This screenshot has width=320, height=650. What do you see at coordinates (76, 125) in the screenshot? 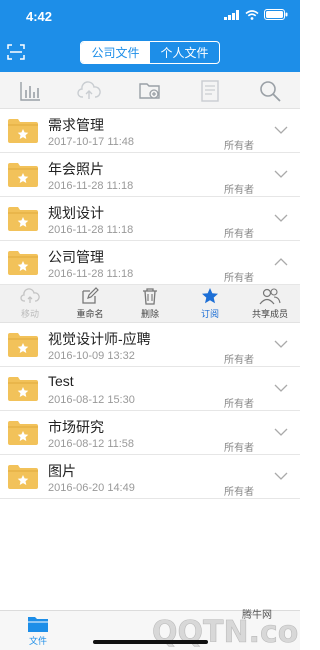
I see `file-name: 需求管理` at bounding box center [76, 125].